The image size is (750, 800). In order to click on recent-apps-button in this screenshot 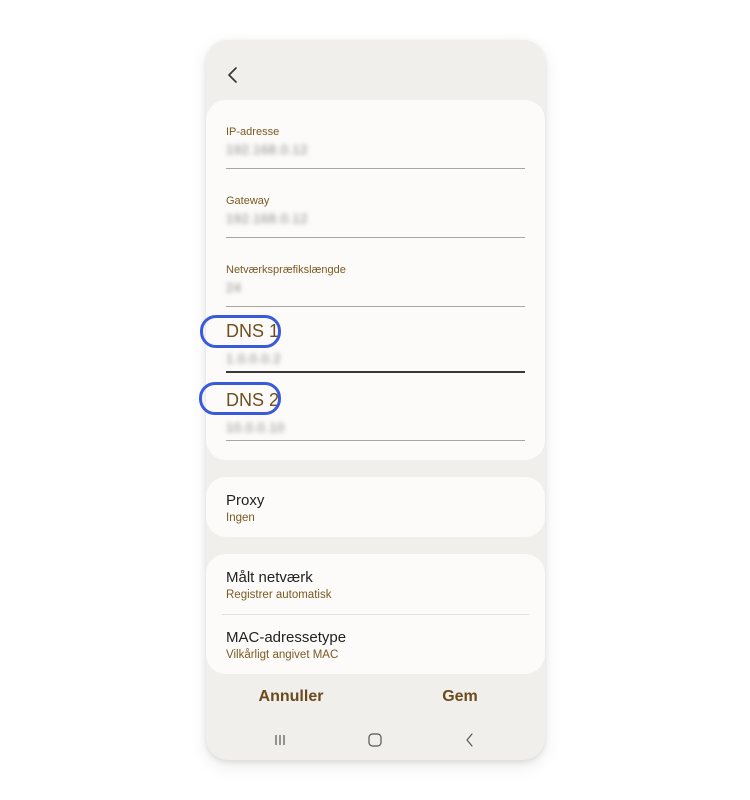, I will do `click(280, 740)`.